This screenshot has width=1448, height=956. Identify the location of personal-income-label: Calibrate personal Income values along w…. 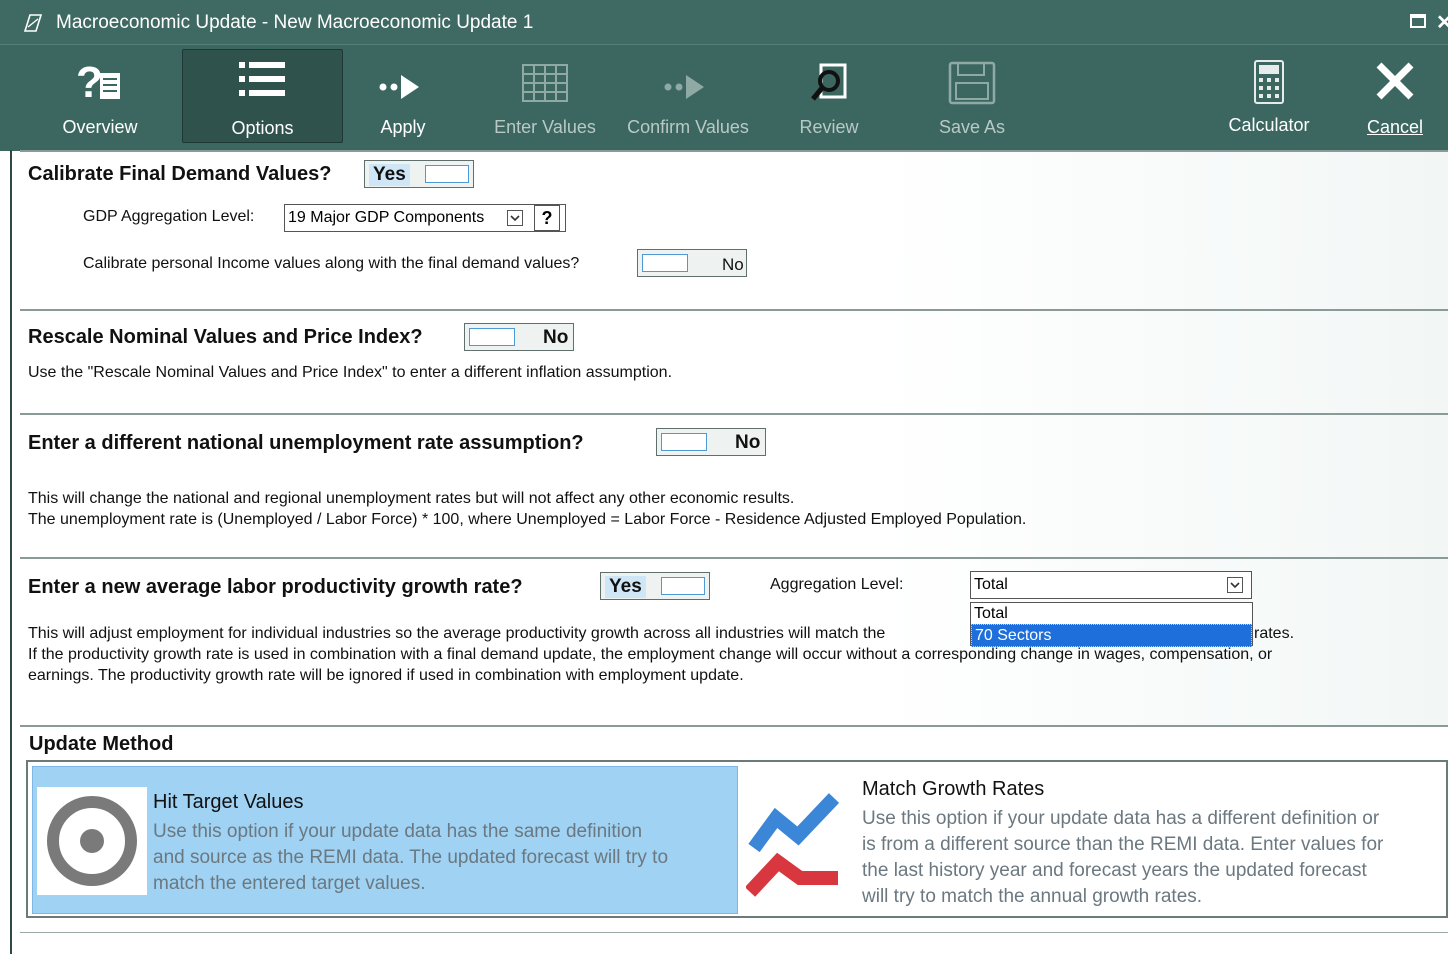
(331, 263).